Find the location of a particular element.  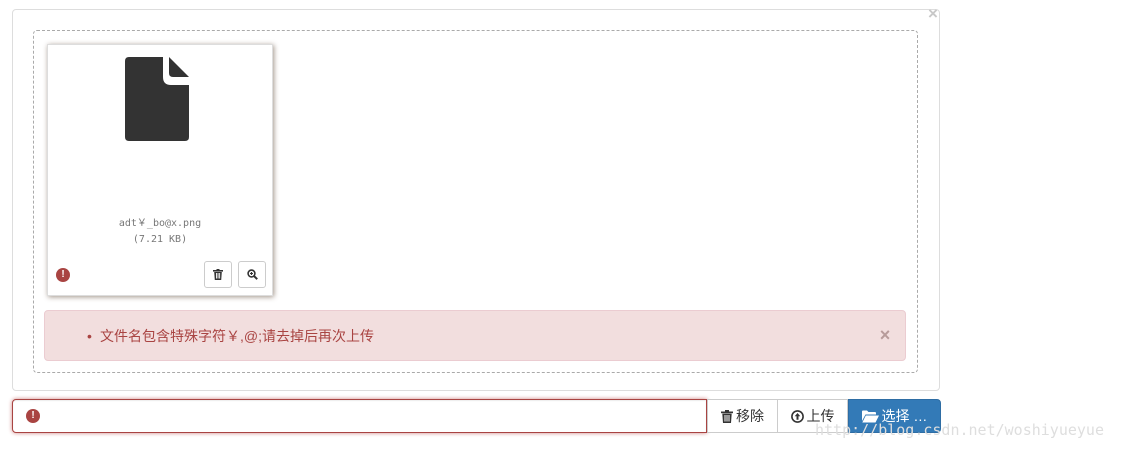

error-message-box: 文件名包含特殊字符￥,@;请去掉后再次上传 × is located at coordinates (475, 335).